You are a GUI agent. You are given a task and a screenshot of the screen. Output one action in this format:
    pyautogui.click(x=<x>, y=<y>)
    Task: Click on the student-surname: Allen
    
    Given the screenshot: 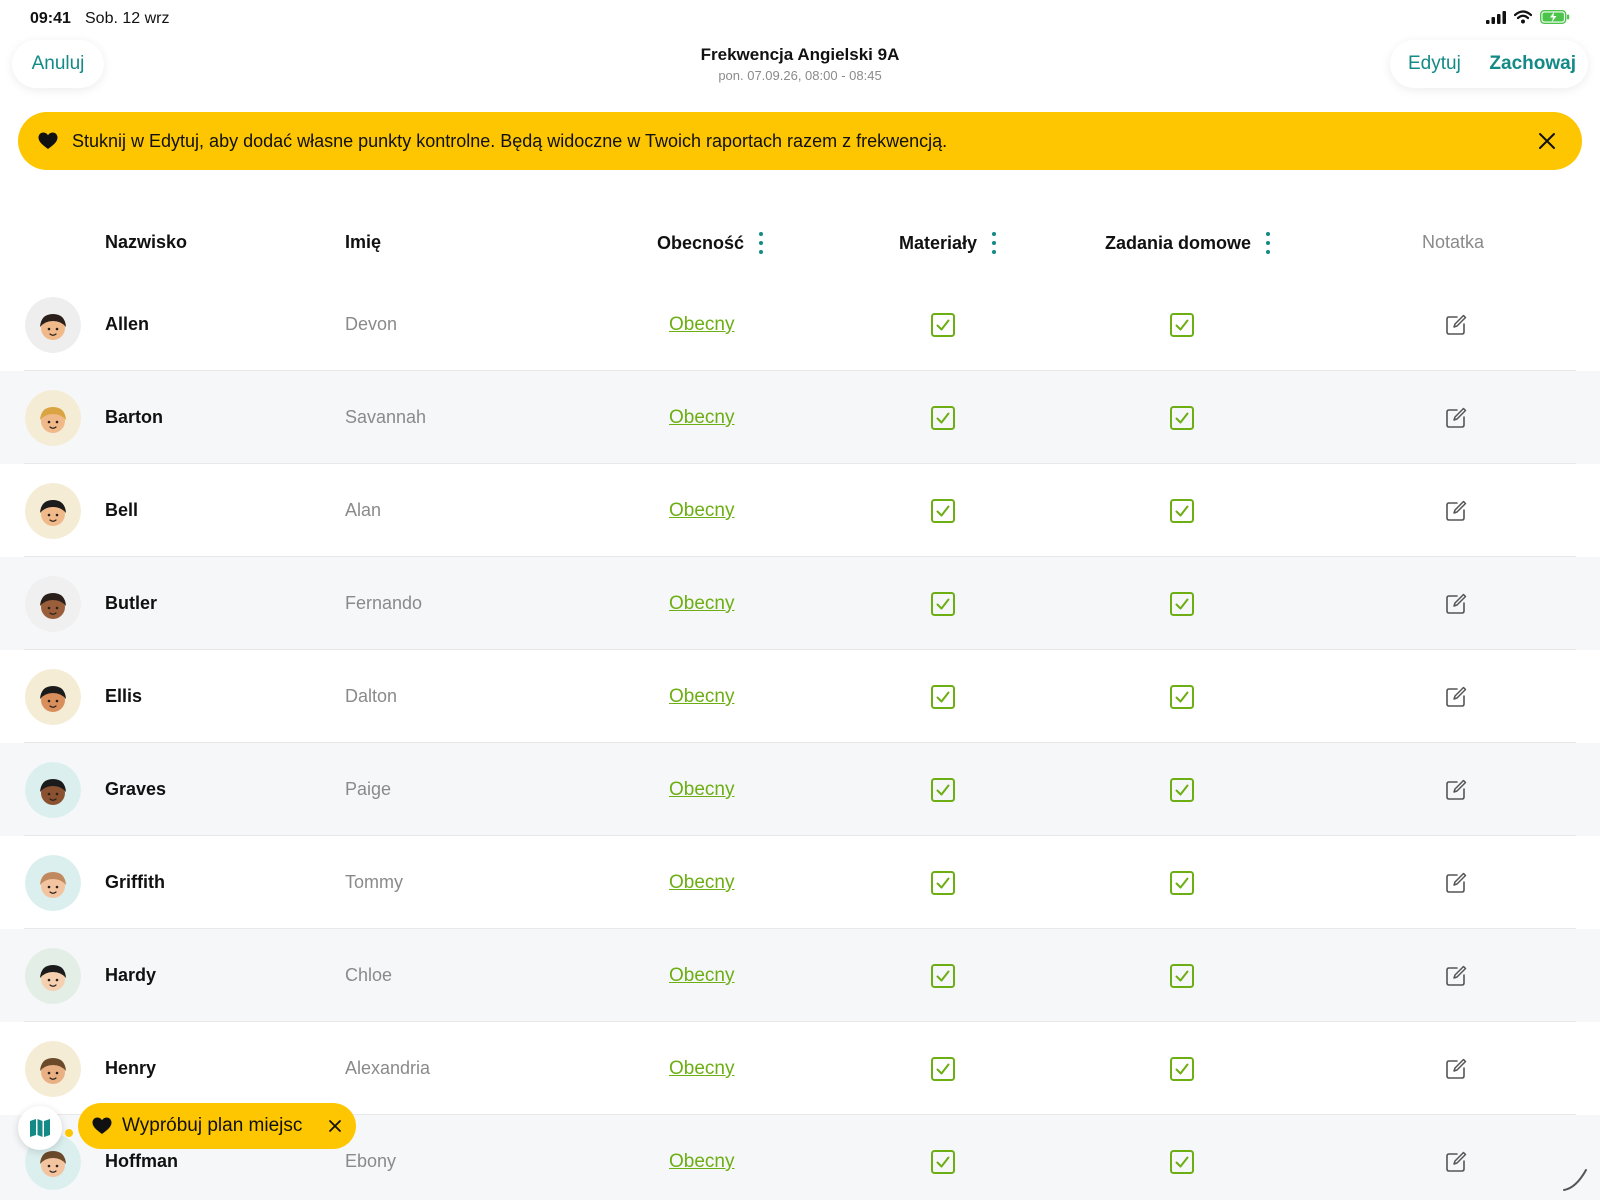 What is the action you would take?
    pyautogui.click(x=127, y=324)
    